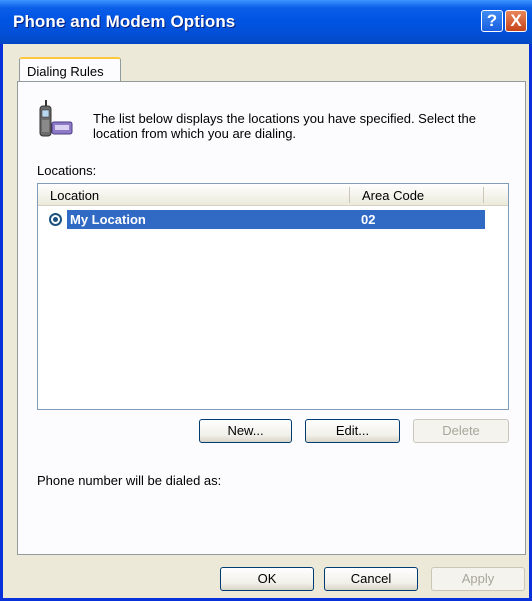 The image size is (532, 601). I want to click on window-title: Phone and Modem Options, so click(124, 21).